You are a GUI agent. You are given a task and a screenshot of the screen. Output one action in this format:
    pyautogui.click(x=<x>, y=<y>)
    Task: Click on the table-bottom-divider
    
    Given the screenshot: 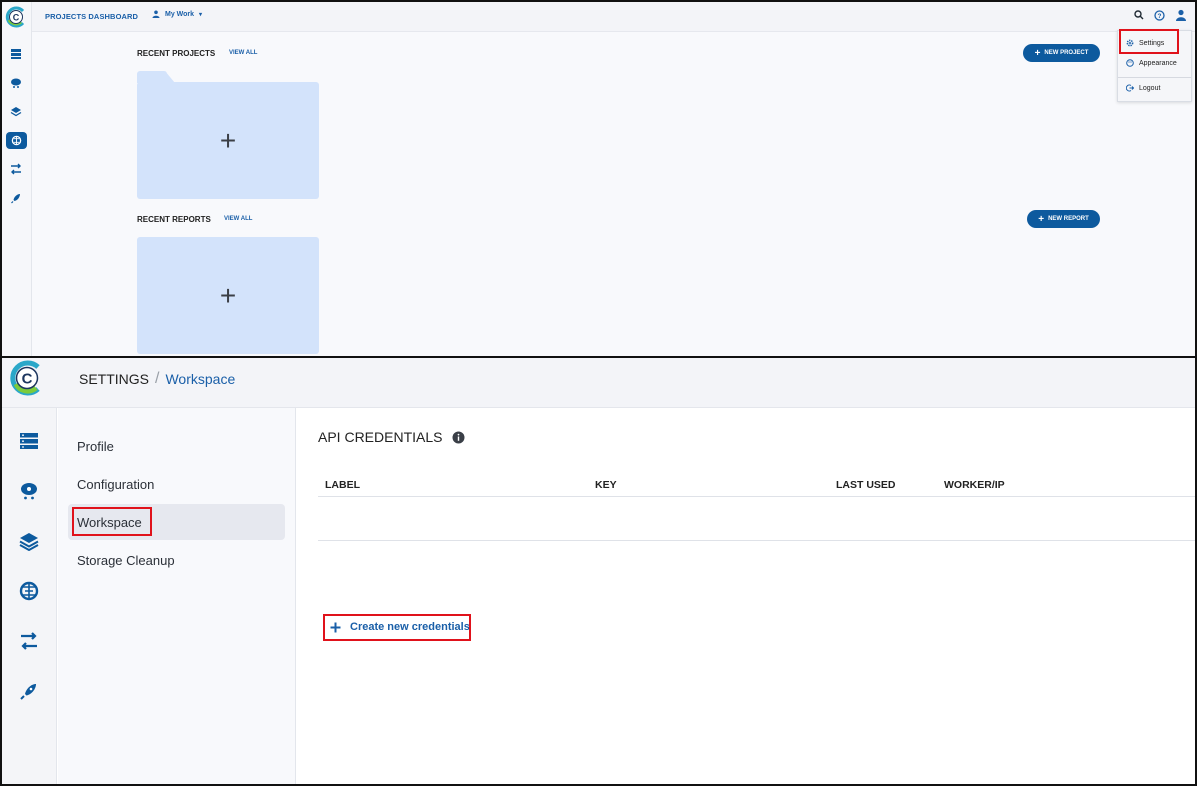 What is the action you would take?
    pyautogui.click(x=756, y=540)
    